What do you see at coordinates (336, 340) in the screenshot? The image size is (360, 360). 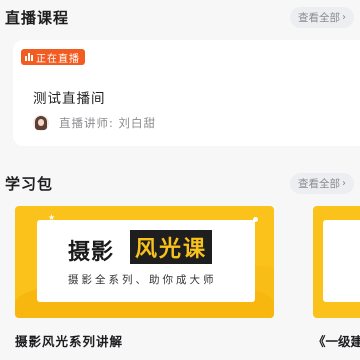 I see `package-name-2: 《一级建` at bounding box center [336, 340].